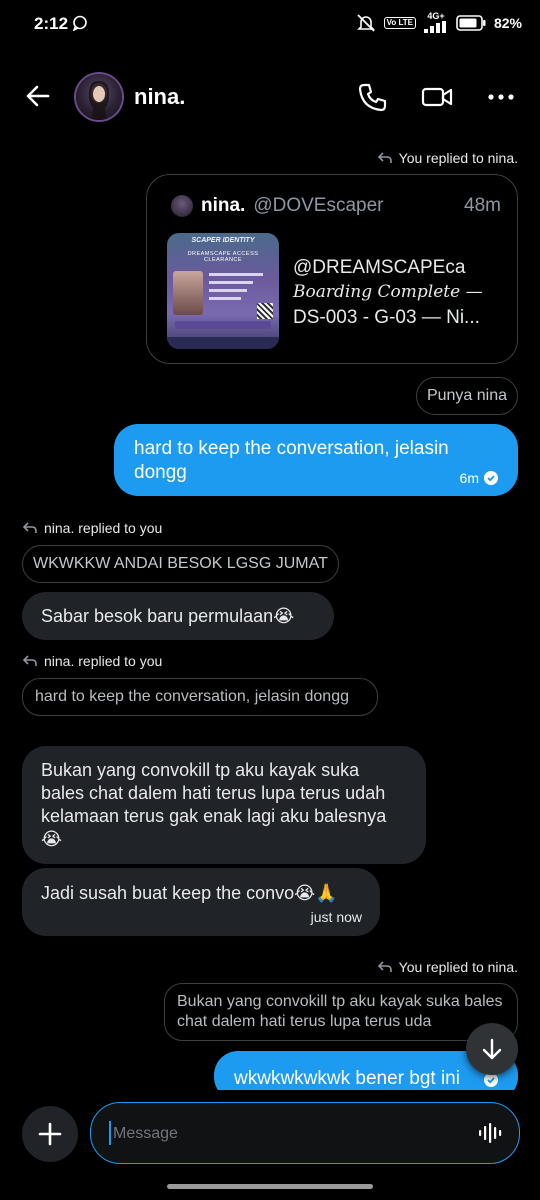 This screenshot has height=1200, width=540. I want to click on message-meta: 6m, so click(479, 478).